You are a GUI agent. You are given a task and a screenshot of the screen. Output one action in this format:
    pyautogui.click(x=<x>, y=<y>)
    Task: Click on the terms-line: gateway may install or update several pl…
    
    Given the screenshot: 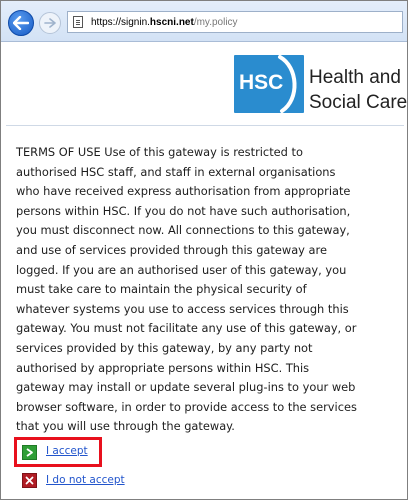 What is the action you would take?
    pyautogui.click(x=186, y=387)
    